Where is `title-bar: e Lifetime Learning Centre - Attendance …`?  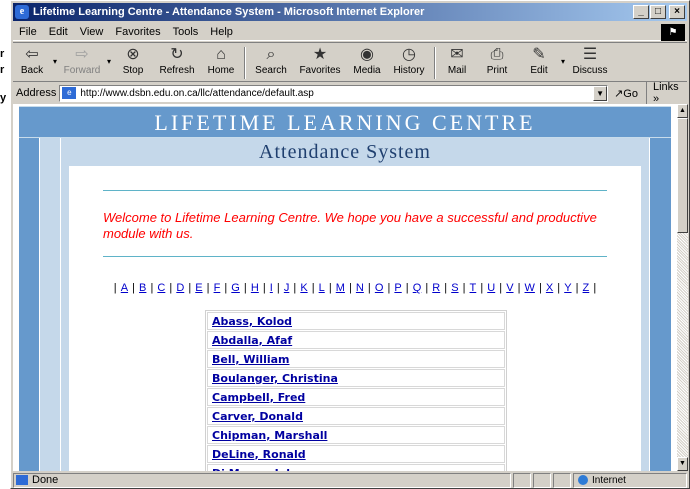
title-bar: e Lifetime Learning Centre - Attendance … is located at coordinates (350, 12).